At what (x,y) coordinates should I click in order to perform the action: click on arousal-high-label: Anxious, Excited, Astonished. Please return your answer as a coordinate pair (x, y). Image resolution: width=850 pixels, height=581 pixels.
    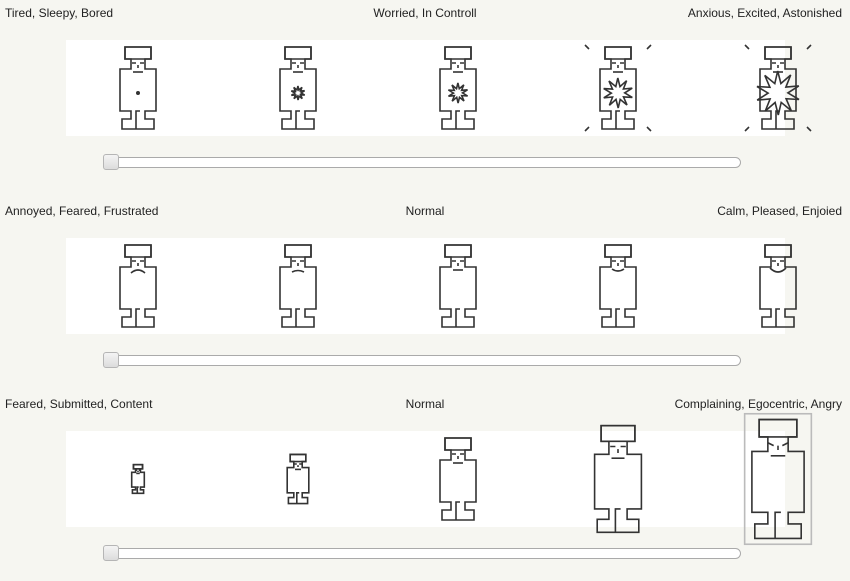
    Looking at the image, I should click on (764, 13).